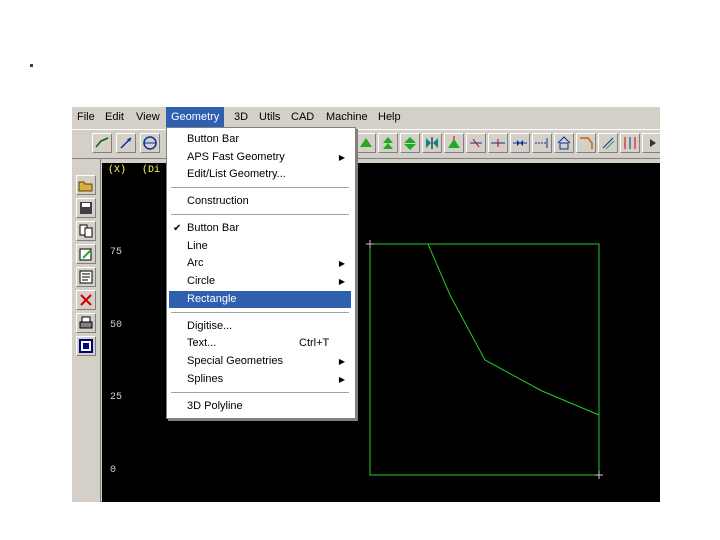 This screenshot has width=720, height=540. What do you see at coordinates (260, 201) in the screenshot?
I see `menu-item-construction: Construction` at bounding box center [260, 201].